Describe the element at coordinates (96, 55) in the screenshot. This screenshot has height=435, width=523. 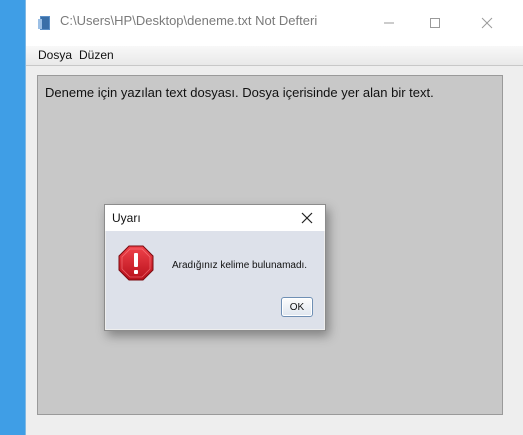
I see `menu-duzen: Düzen` at that location.